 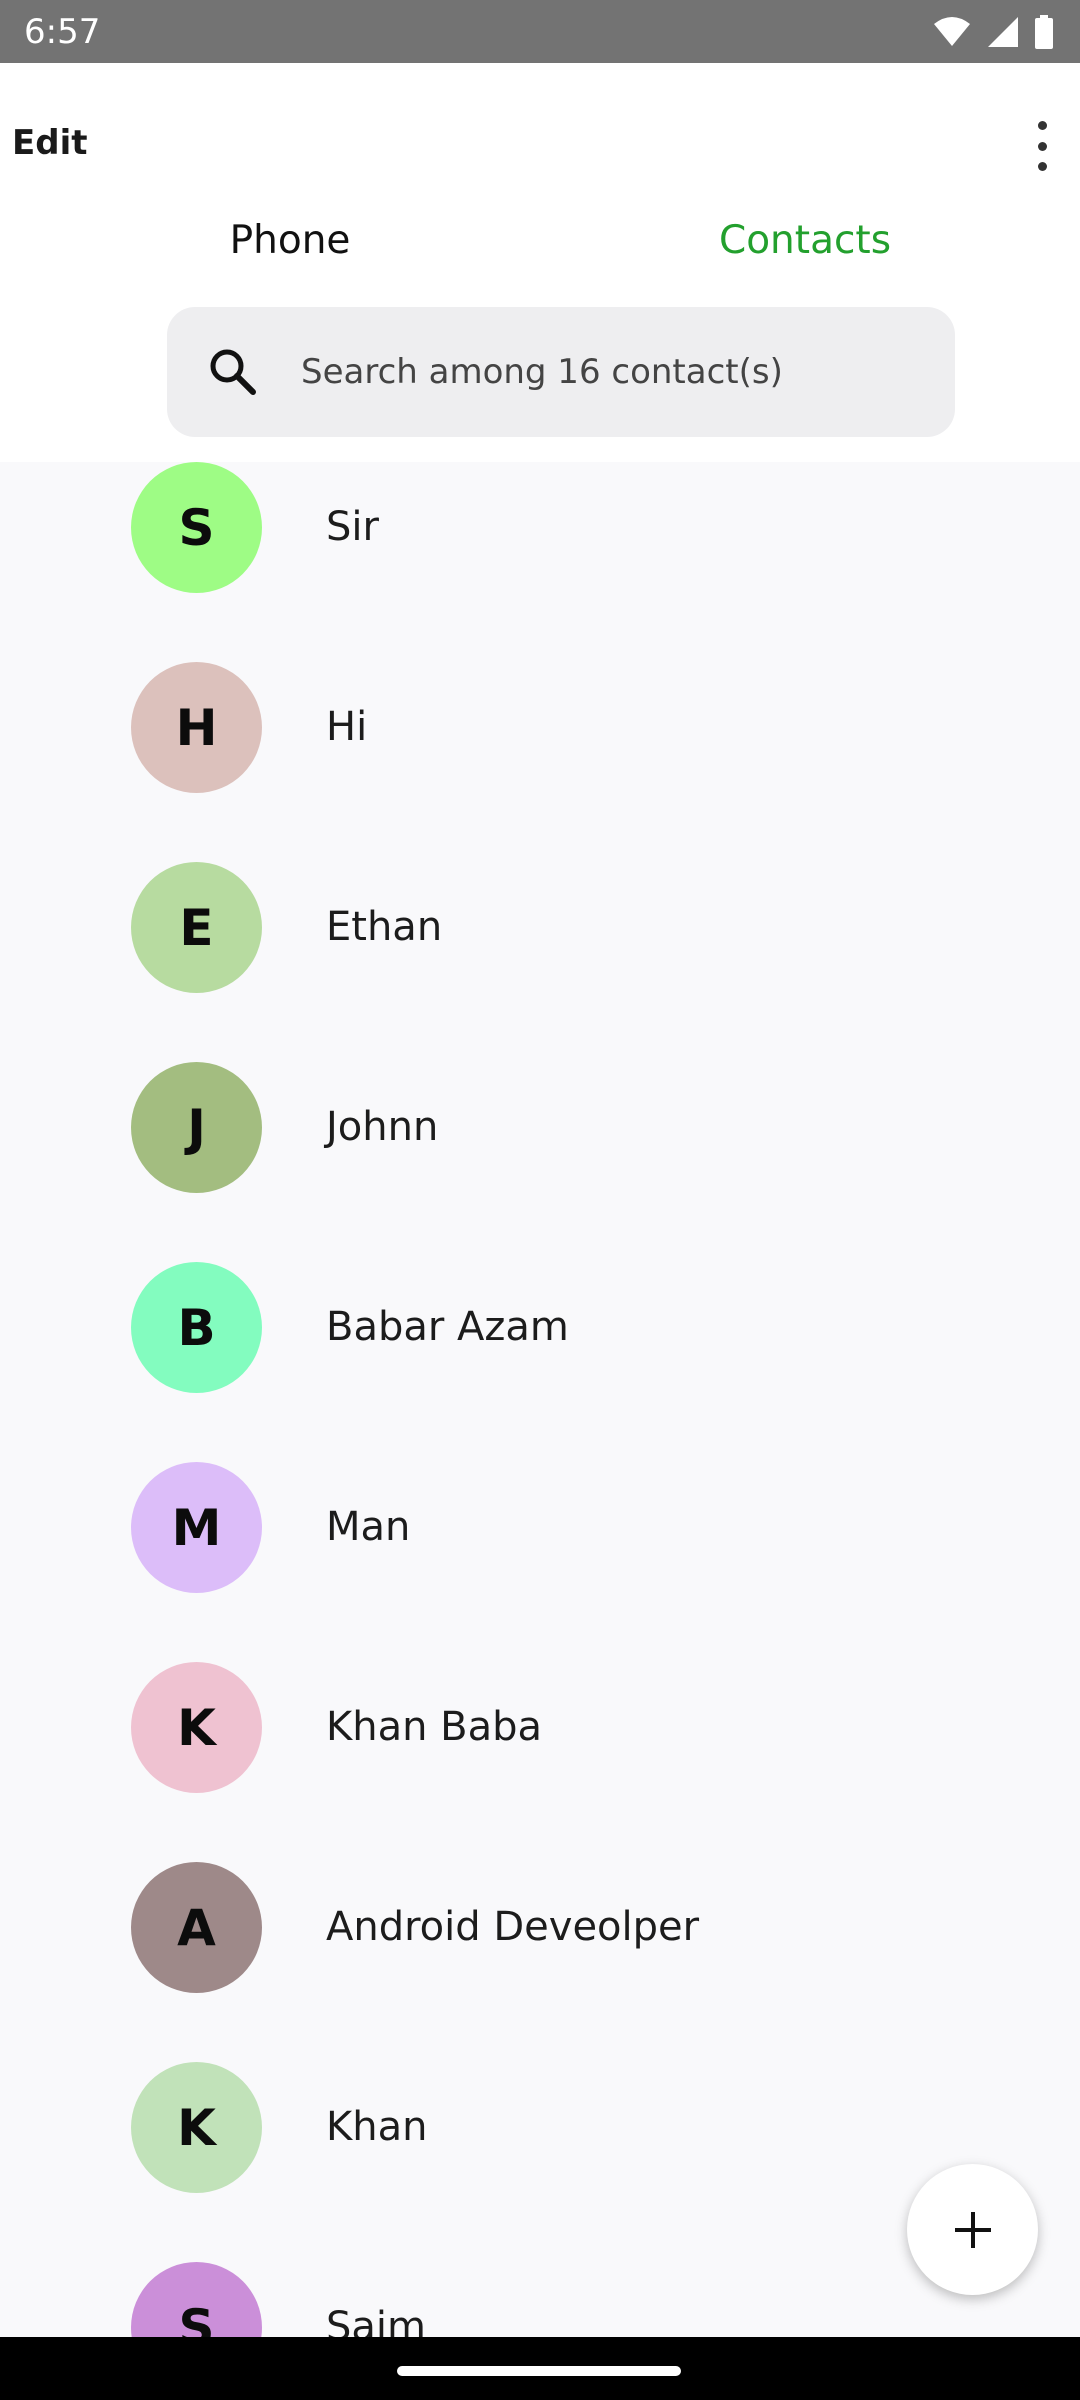 I want to click on edit-button: Edit, so click(x=49, y=143).